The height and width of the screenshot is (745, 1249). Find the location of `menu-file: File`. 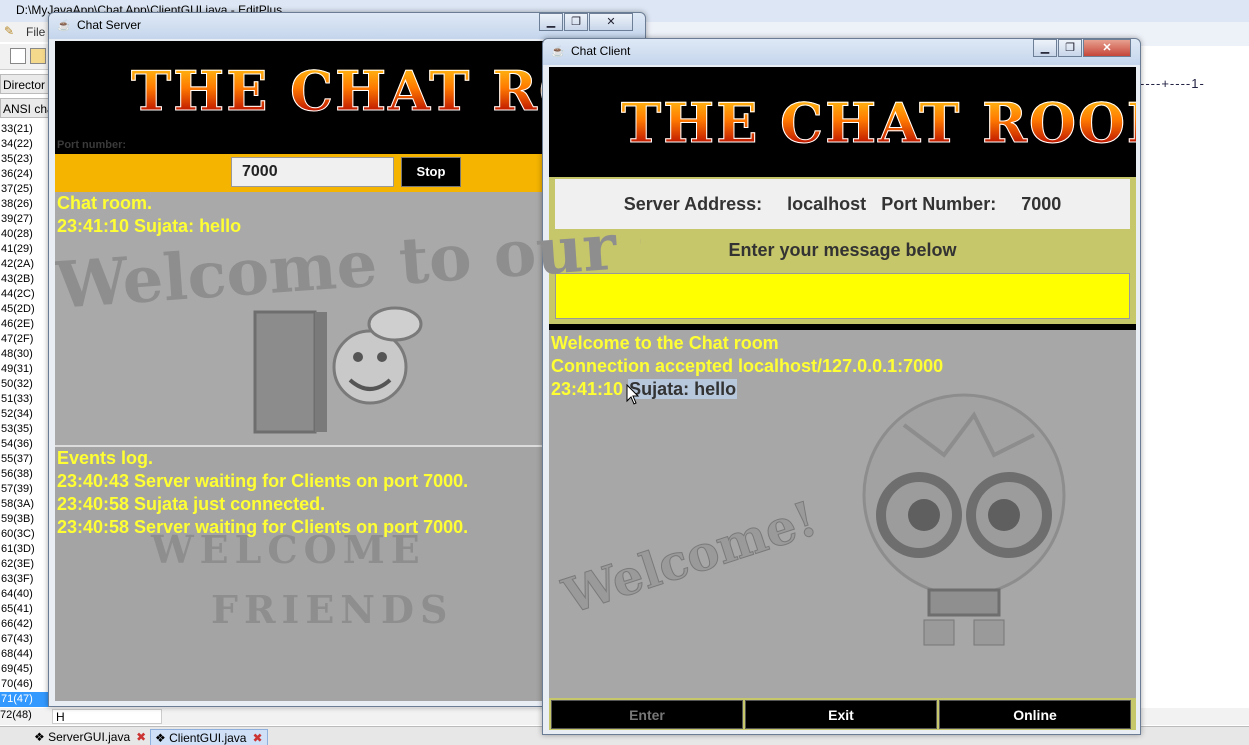

menu-file: File is located at coordinates (35, 32).